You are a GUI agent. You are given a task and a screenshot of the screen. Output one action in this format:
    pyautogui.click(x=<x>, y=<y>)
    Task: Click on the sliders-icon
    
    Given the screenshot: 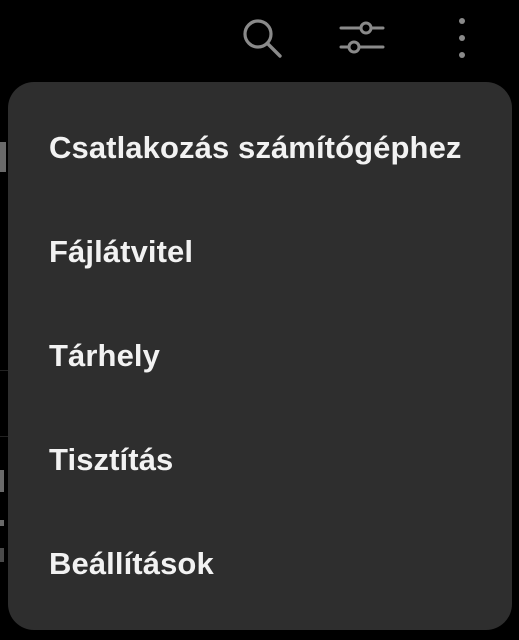 What is the action you would take?
    pyautogui.click(x=362, y=37)
    